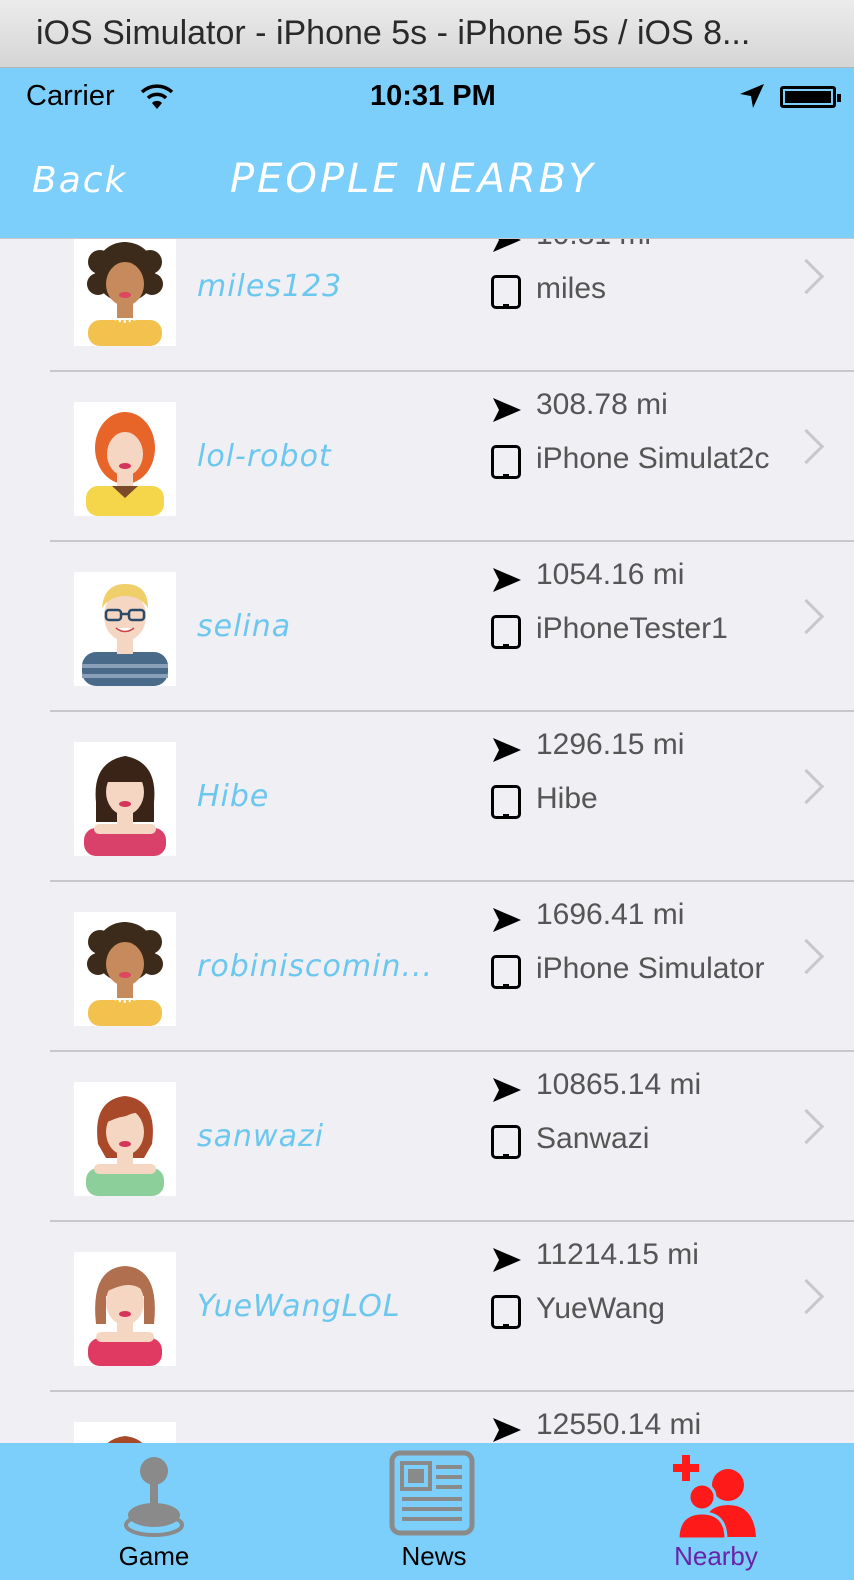 Image resolution: width=854 pixels, height=1580 pixels. I want to click on man-blond-glasses-avatar, so click(125, 629).